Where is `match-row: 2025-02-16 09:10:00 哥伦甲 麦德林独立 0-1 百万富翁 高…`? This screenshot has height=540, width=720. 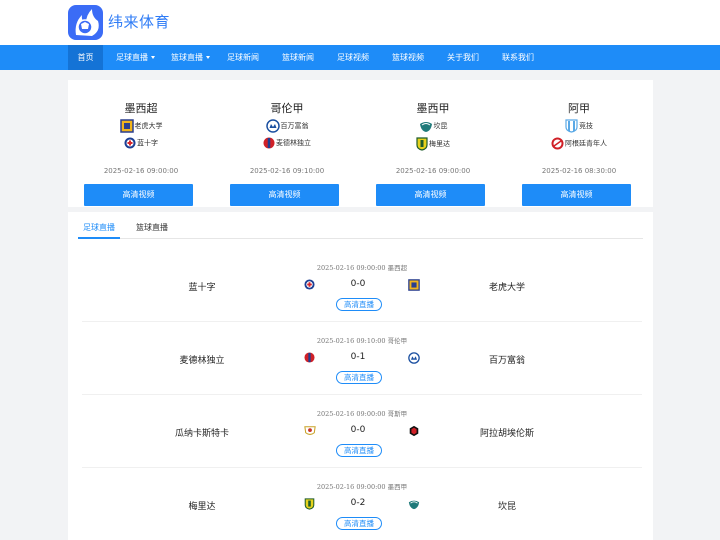
match-row: 2025-02-16 09:10:00 哥伦甲 麦德林独立 0-1 百万富翁 高… is located at coordinates (362, 358).